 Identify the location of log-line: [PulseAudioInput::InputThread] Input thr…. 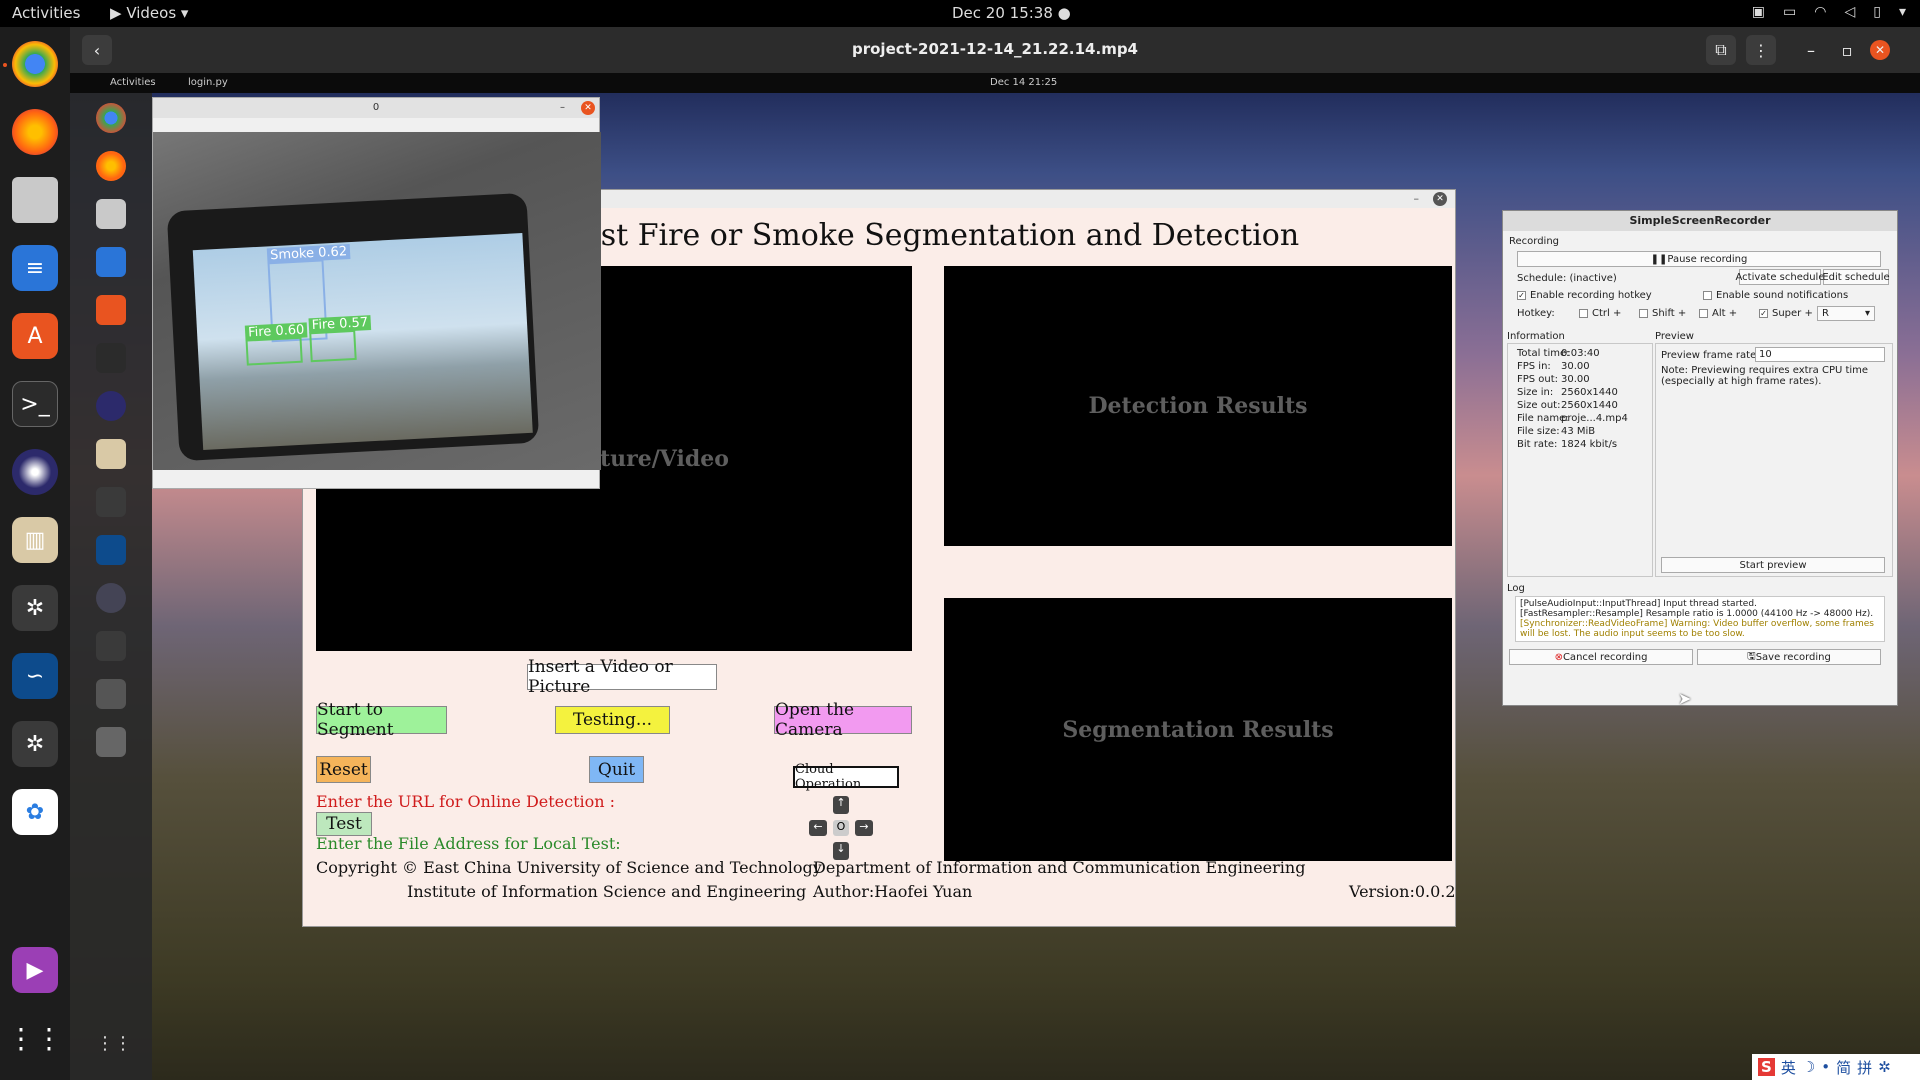
(1638, 604).